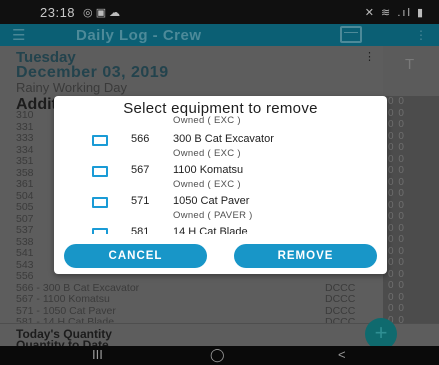 The width and height of the screenshot is (439, 365). I want to click on equipment-name: 1100 Komatsu, so click(208, 170).